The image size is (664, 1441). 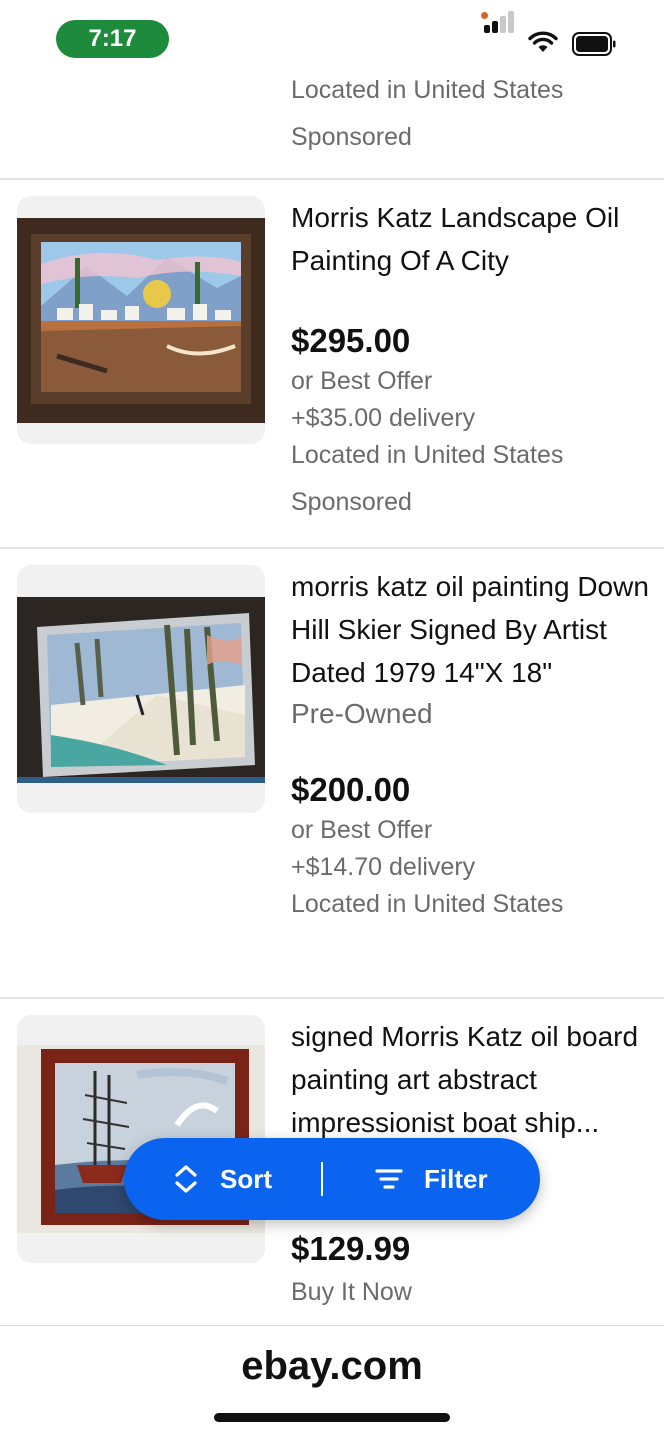 What do you see at coordinates (112, 39) in the screenshot?
I see `status-time: 7:17` at bounding box center [112, 39].